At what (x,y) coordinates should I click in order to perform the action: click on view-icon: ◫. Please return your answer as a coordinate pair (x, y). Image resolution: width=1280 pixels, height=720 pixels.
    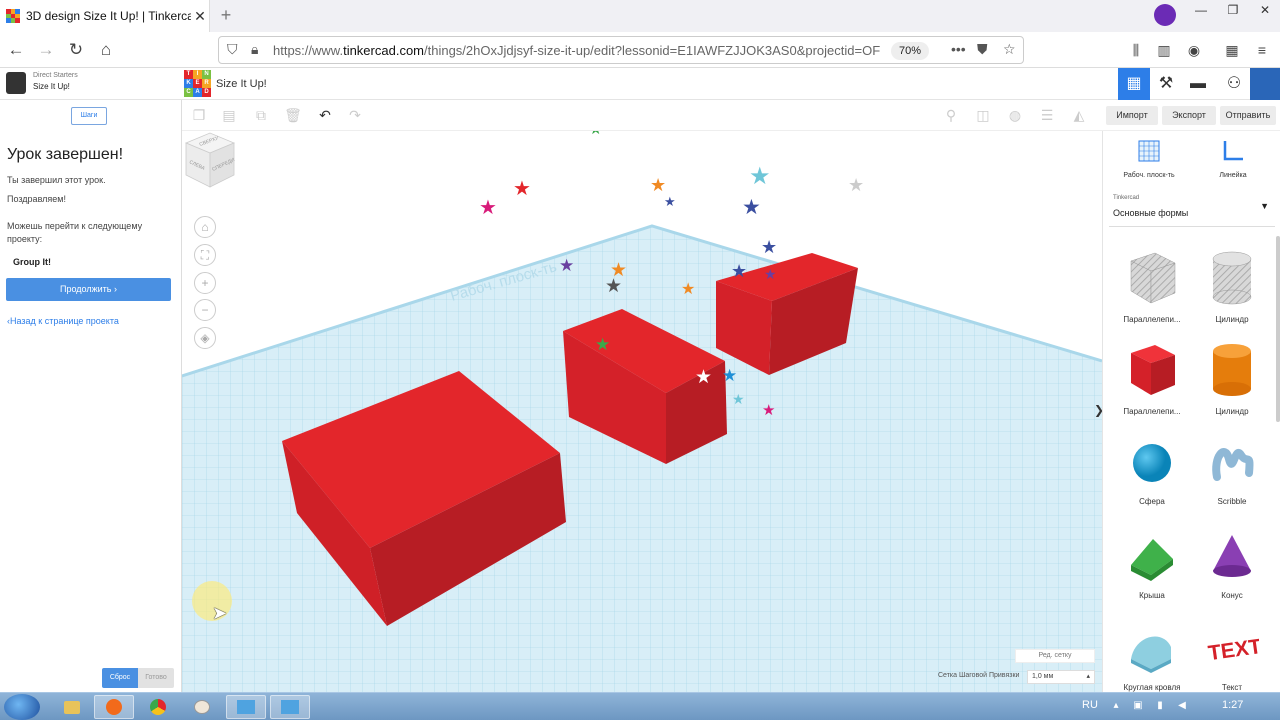
    Looking at the image, I should click on (983, 115).